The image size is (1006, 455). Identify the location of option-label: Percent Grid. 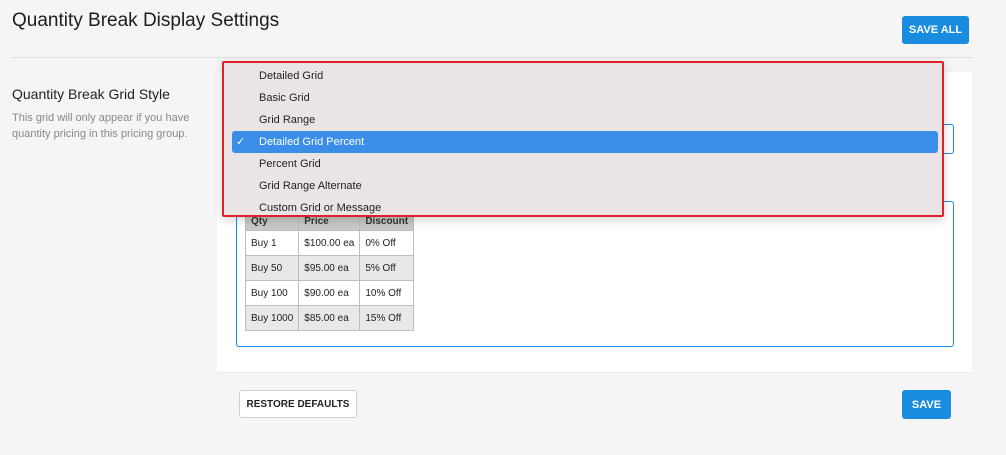
(290, 164).